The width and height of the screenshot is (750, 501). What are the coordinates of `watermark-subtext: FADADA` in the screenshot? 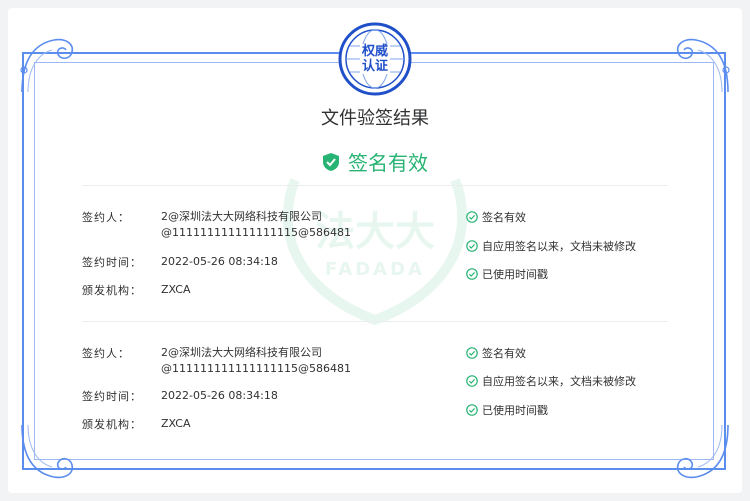 It's located at (375, 269).